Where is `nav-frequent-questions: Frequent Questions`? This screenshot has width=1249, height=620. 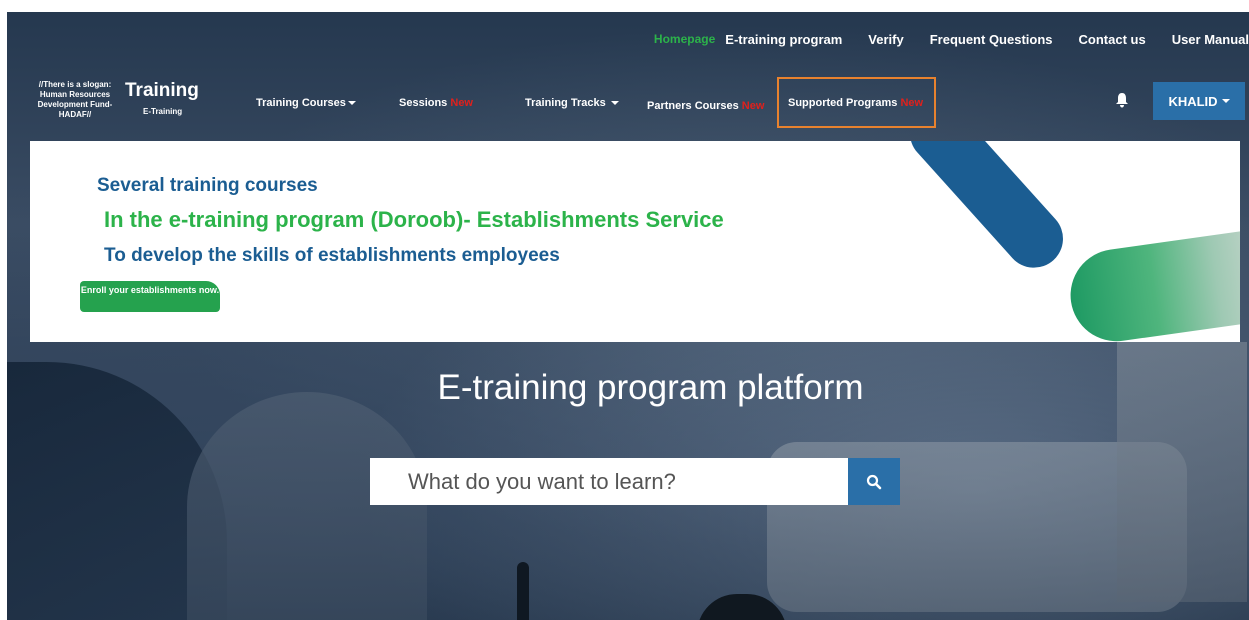
nav-frequent-questions: Frequent Questions is located at coordinates (991, 41).